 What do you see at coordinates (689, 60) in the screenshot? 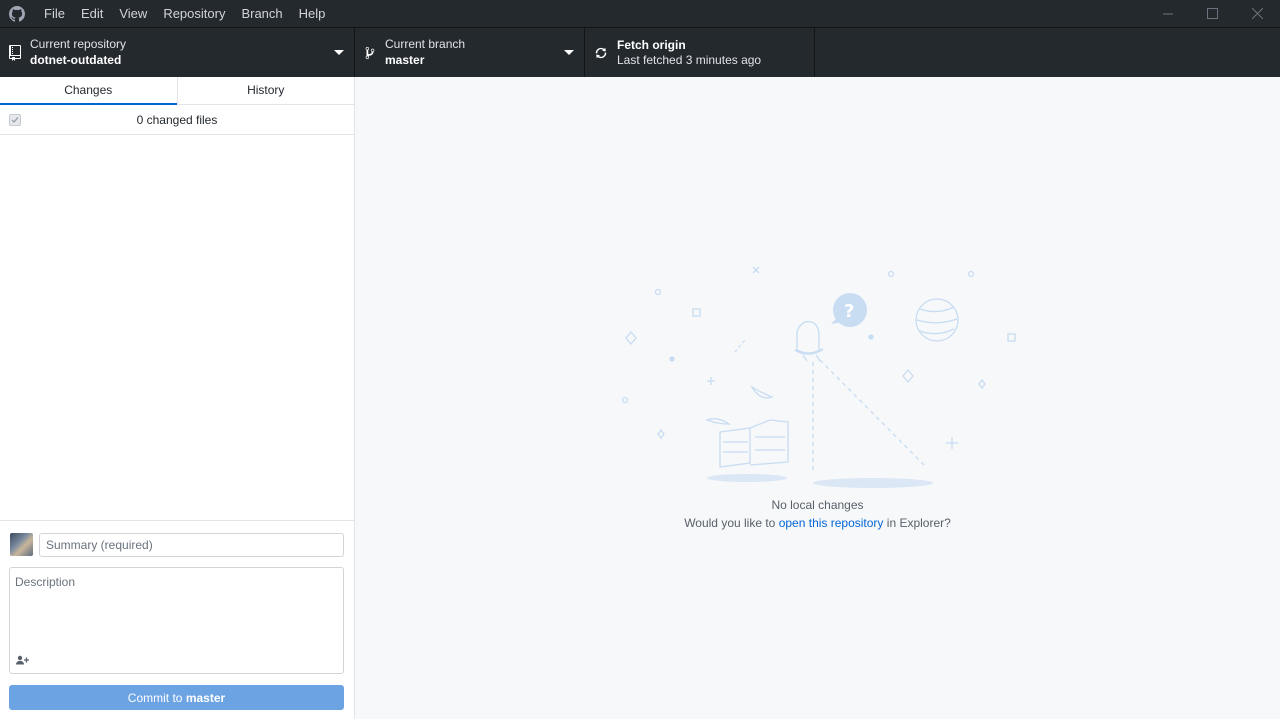
I see `last-fetched-text: Last fetched 3 minutes ago` at bounding box center [689, 60].